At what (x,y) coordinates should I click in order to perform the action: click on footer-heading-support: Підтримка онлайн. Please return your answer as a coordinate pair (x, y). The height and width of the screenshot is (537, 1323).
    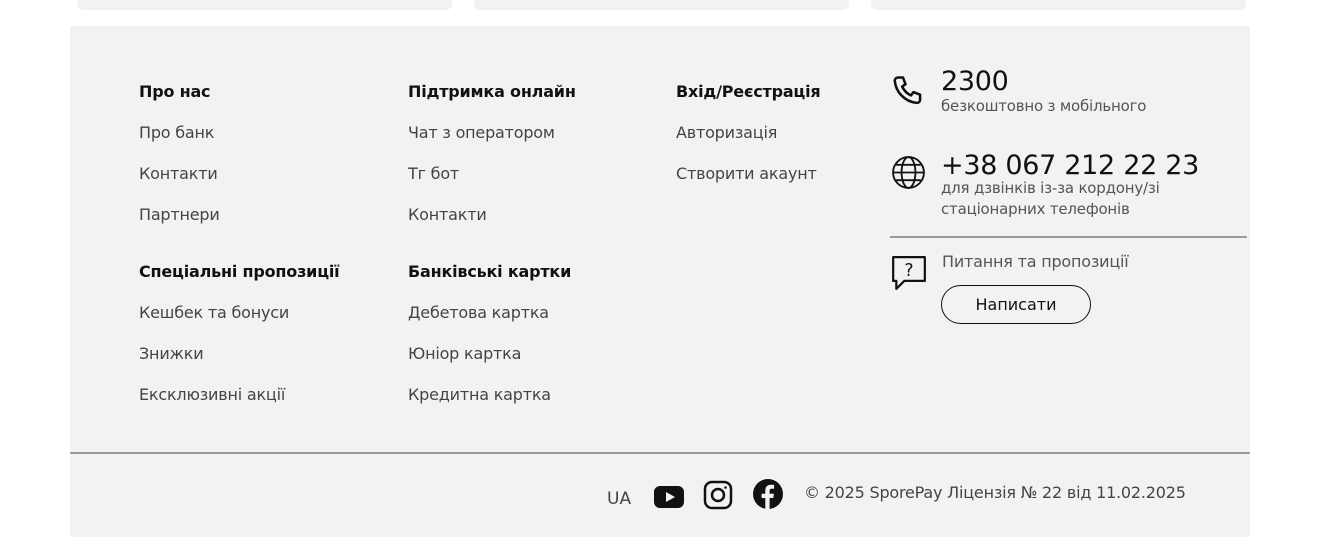
    Looking at the image, I should click on (492, 91).